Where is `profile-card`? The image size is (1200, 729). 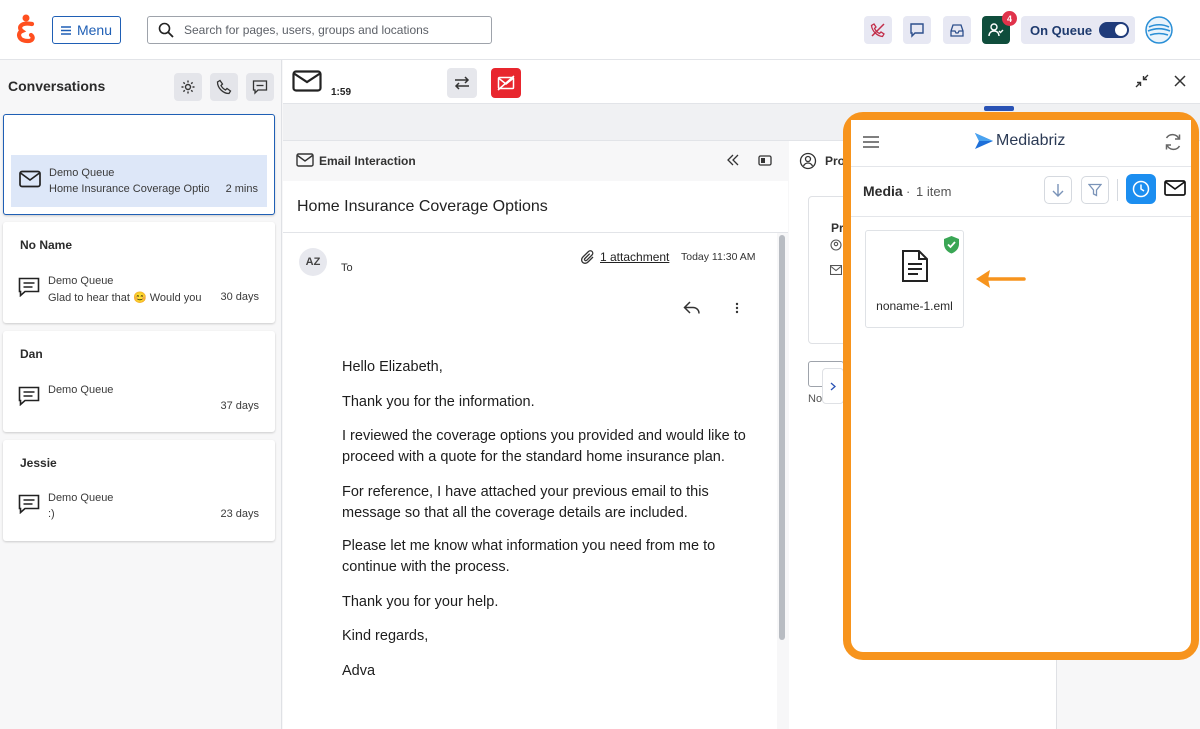 profile-card is located at coordinates (828, 270).